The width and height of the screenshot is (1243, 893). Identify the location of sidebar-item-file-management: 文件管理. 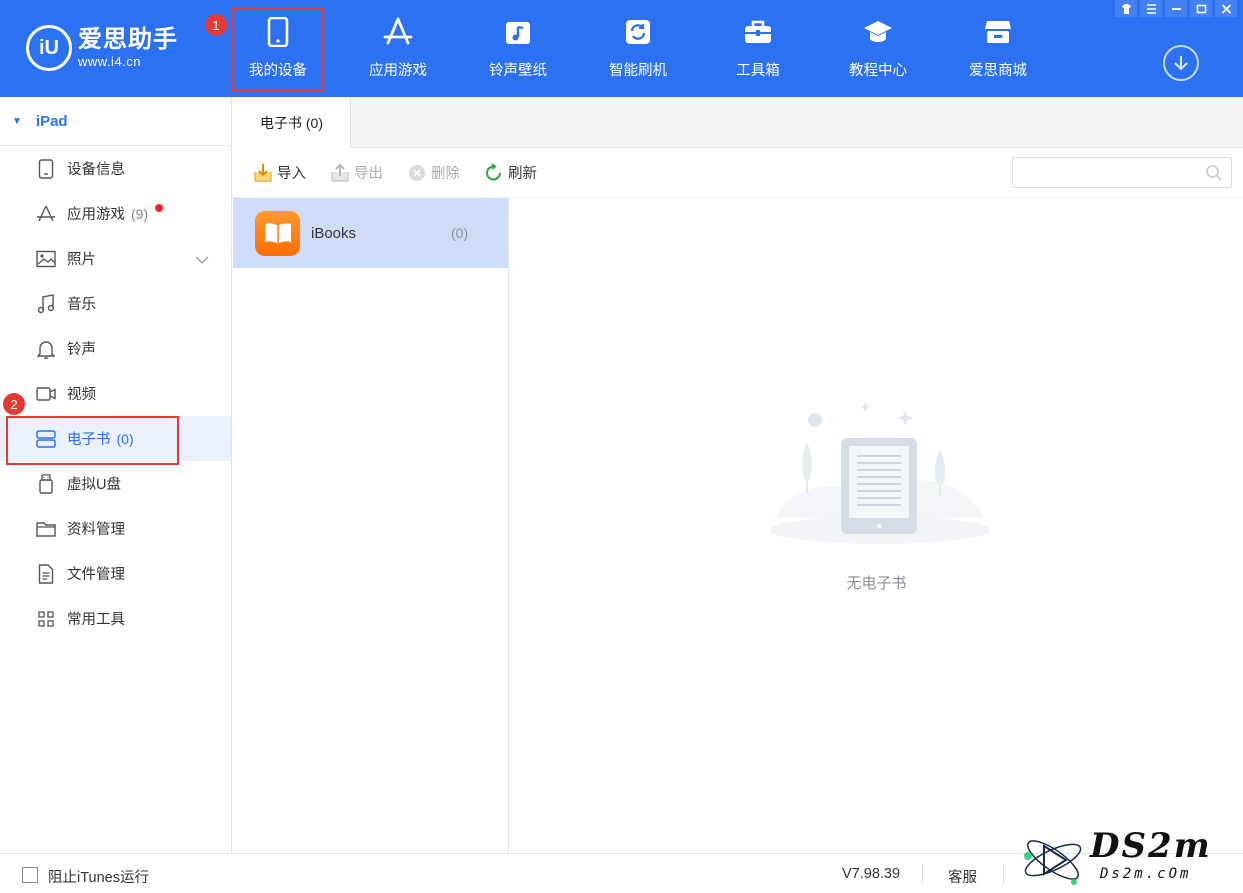
(115, 573).